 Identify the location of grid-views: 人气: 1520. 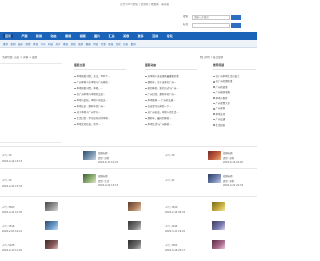
(171, 207).